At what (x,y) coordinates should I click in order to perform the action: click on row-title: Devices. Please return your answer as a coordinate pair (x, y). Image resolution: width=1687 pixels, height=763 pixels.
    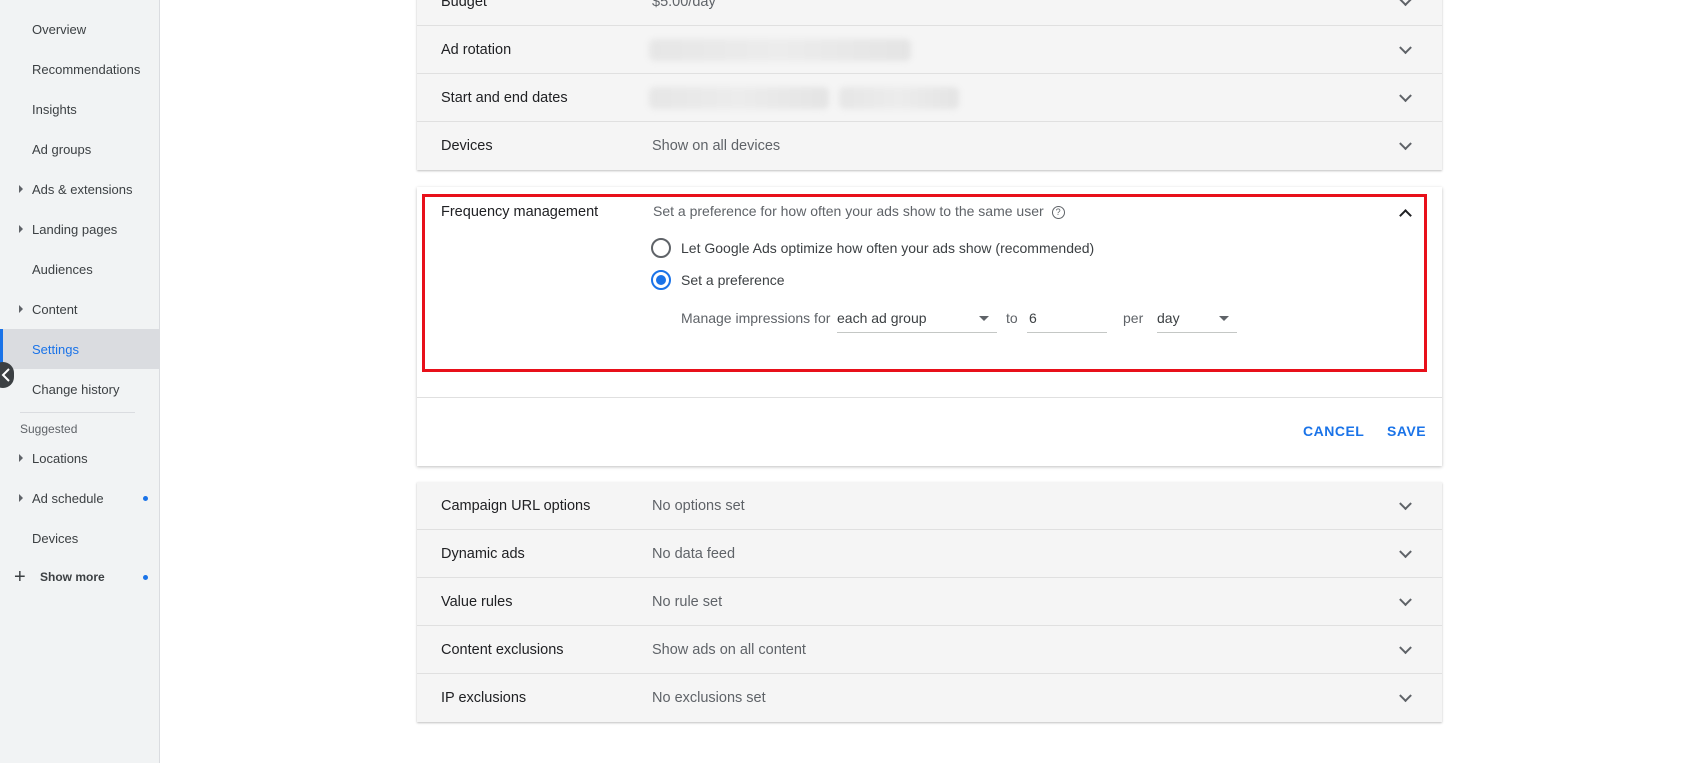
    Looking at the image, I should click on (467, 146).